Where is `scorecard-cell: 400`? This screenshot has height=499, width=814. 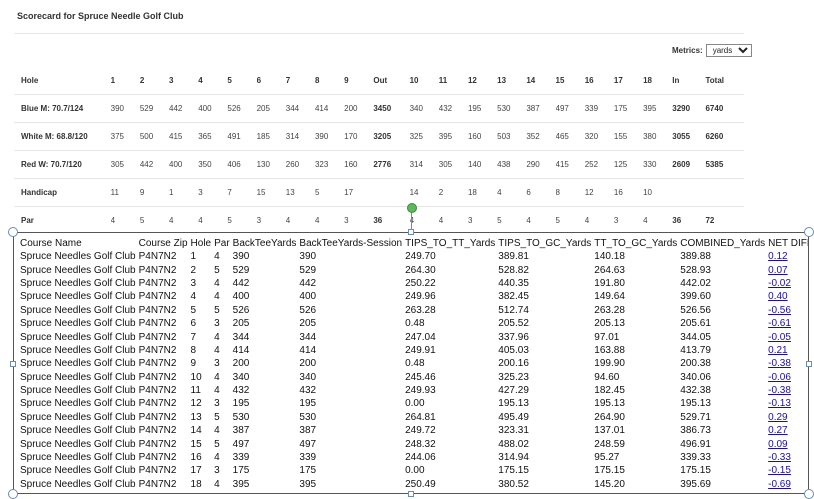
scorecard-cell: 400 is located at coordinates (213, 108).